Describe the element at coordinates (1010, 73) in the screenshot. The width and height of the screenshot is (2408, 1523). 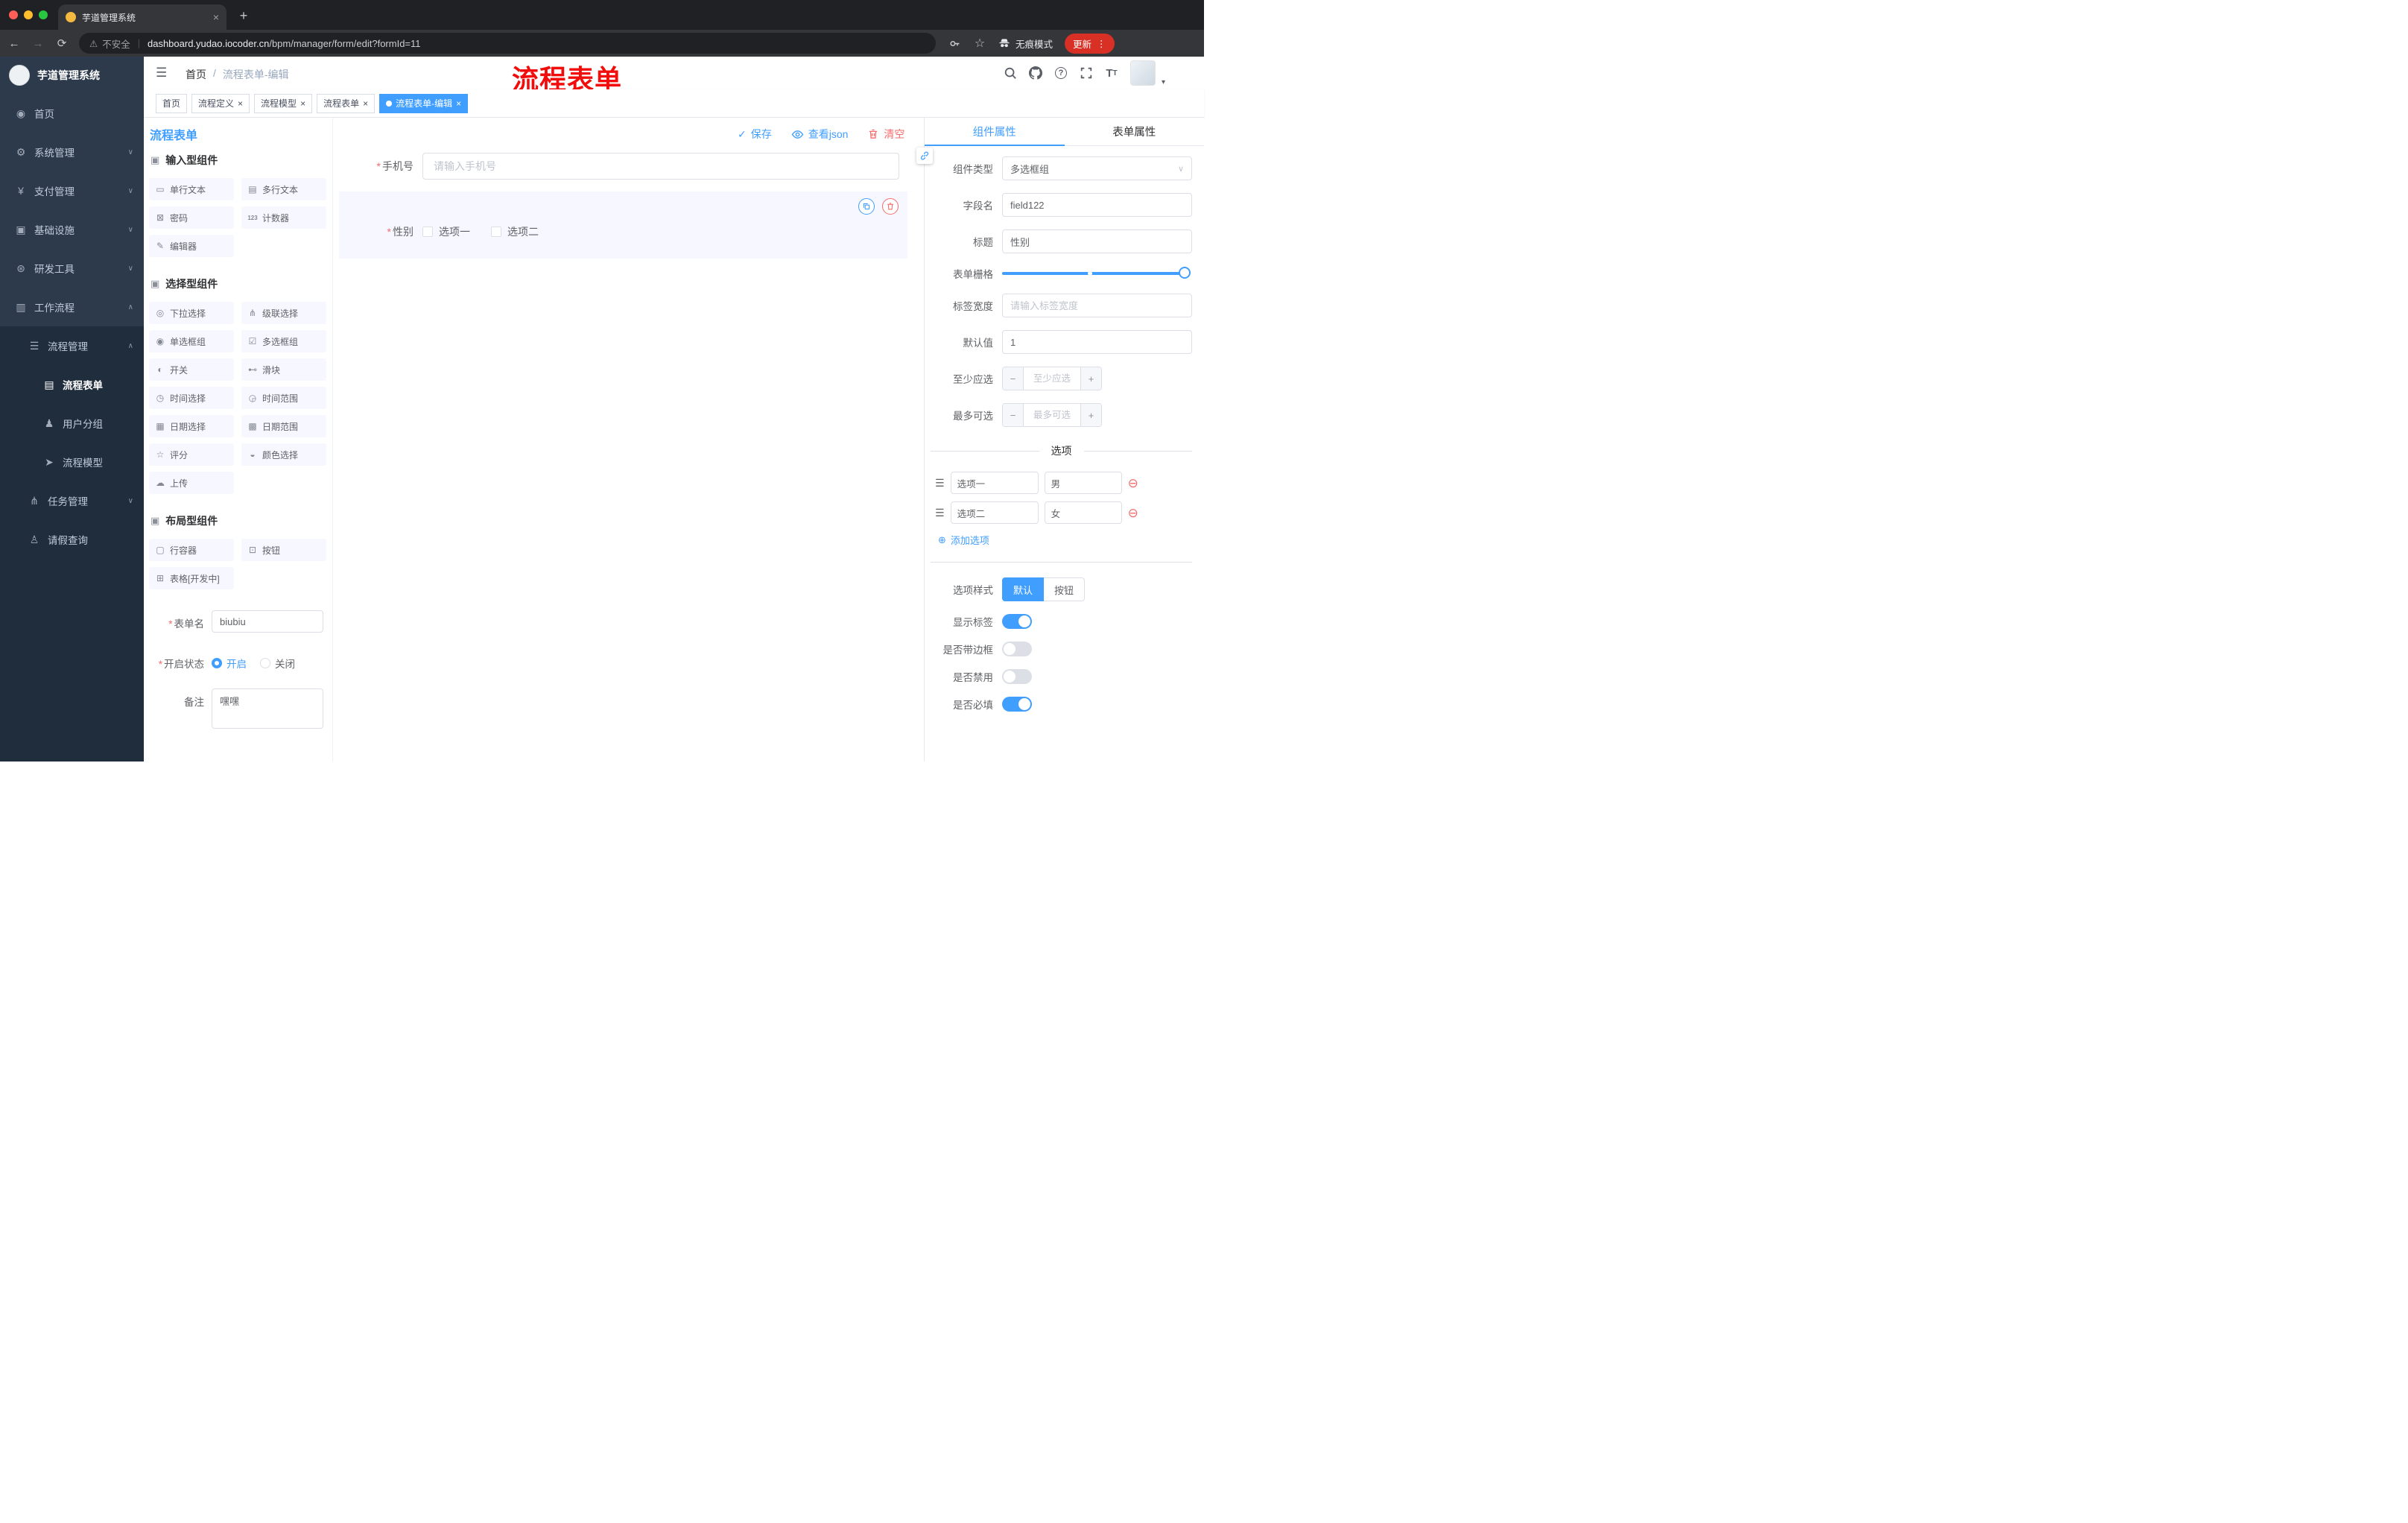
I see `search-icon` at that location.